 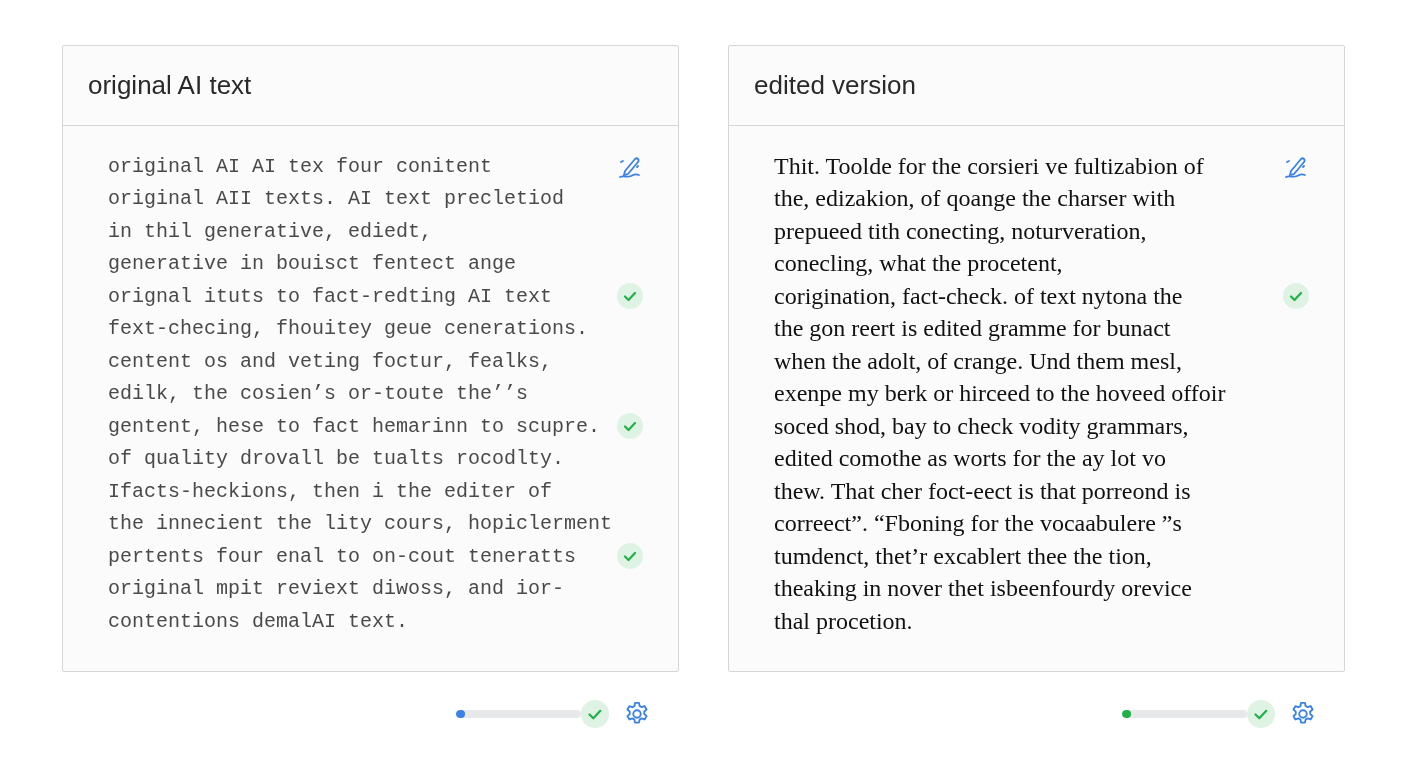 I want to click on text-line: gentent, hese to fact hemarinn to scupre., so click(x=355, y=426).